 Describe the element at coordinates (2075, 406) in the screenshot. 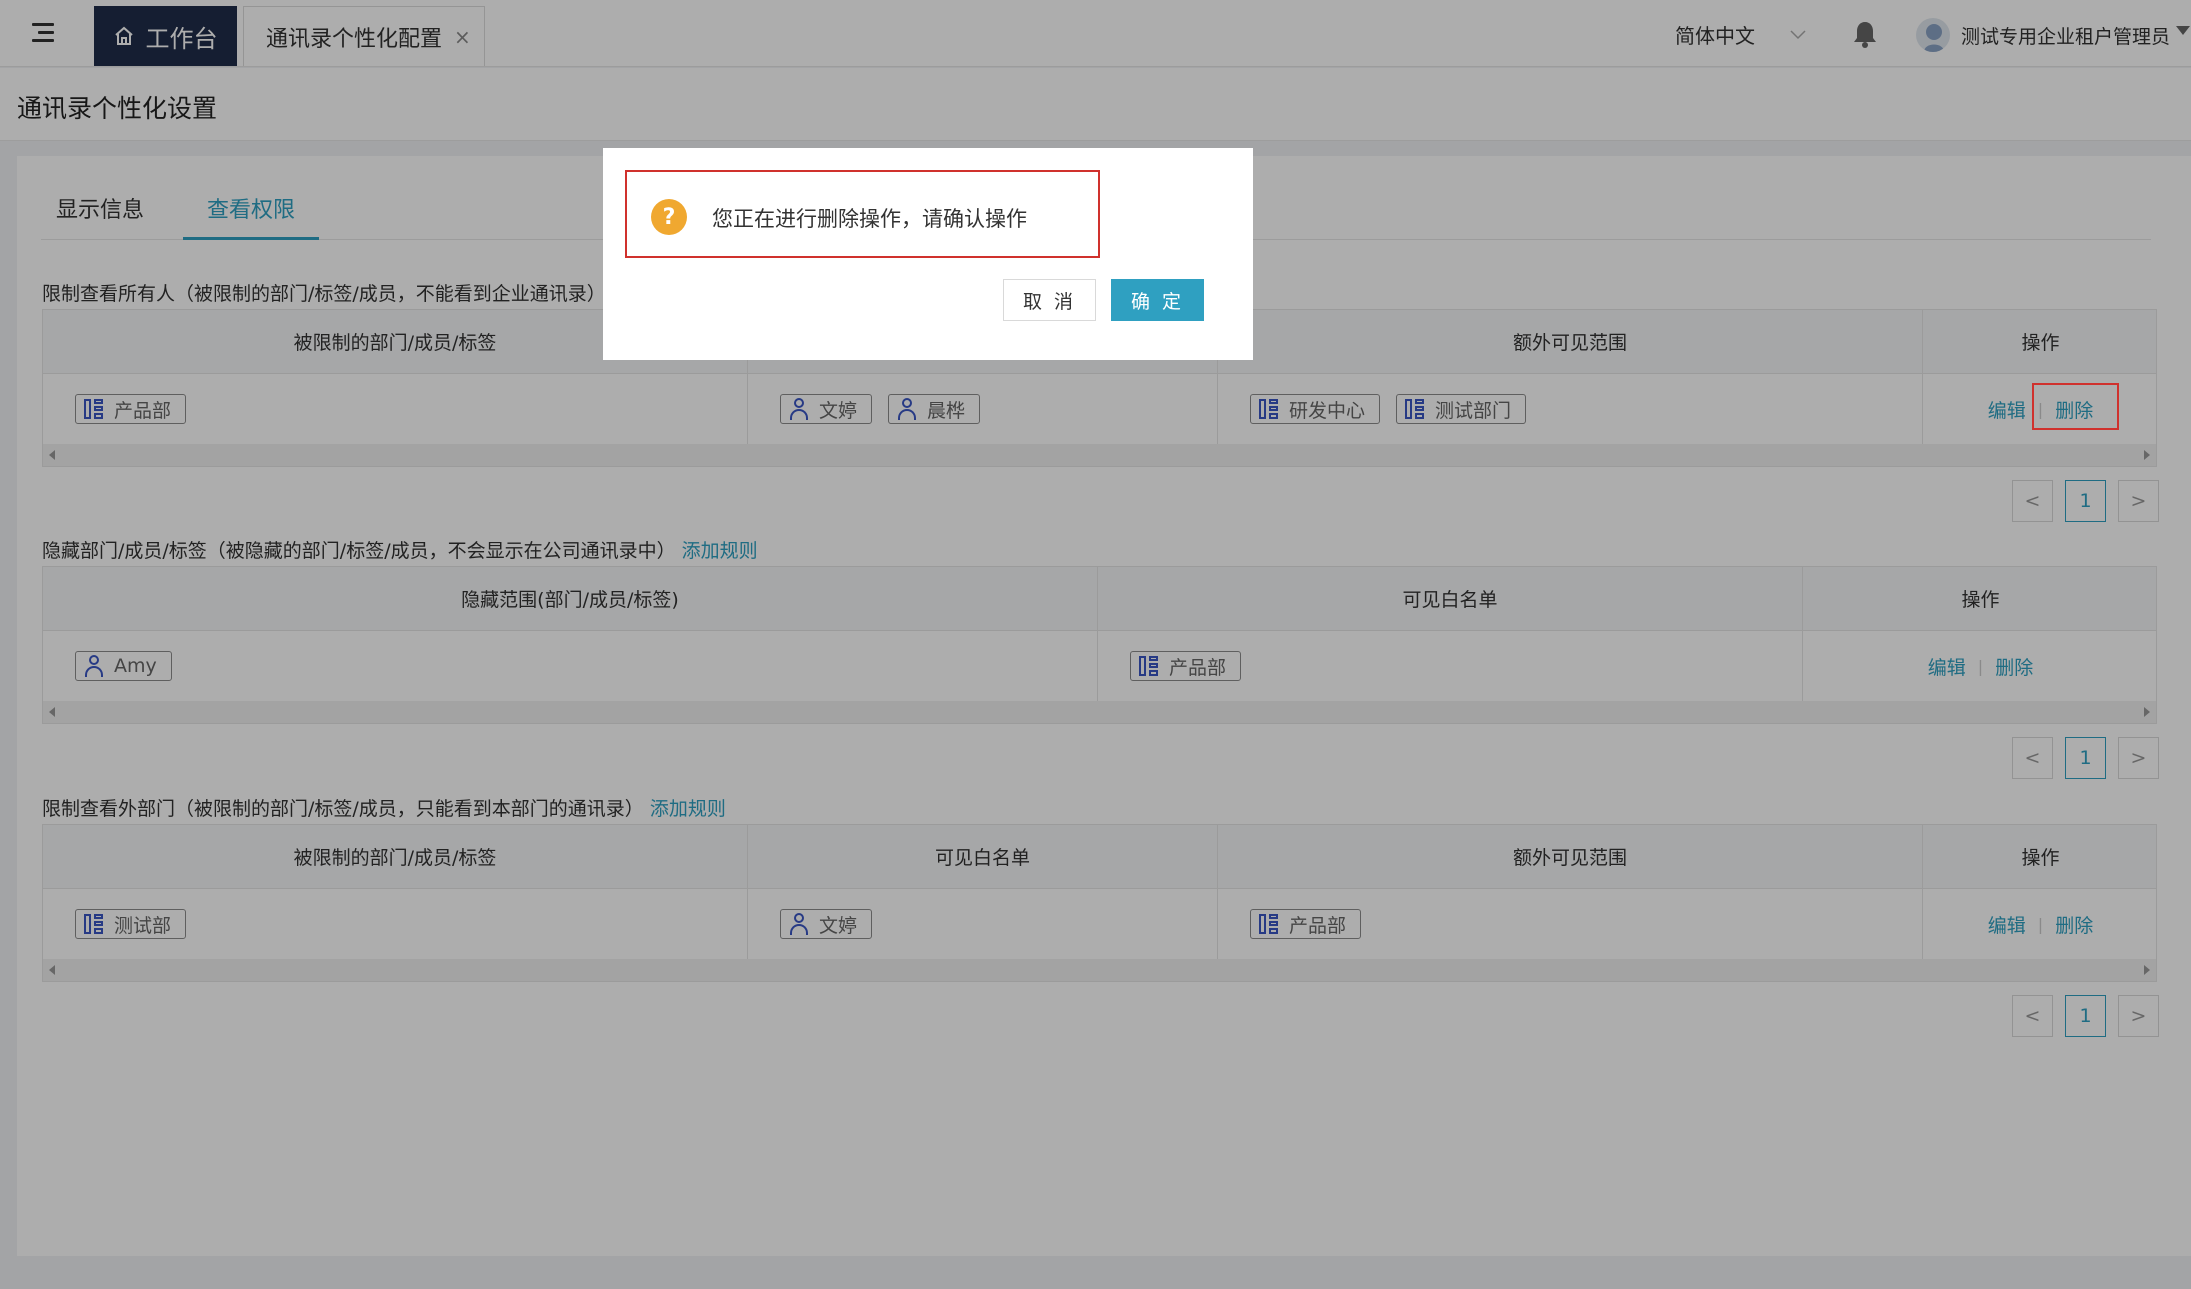

I see `highlight-box` at that location.